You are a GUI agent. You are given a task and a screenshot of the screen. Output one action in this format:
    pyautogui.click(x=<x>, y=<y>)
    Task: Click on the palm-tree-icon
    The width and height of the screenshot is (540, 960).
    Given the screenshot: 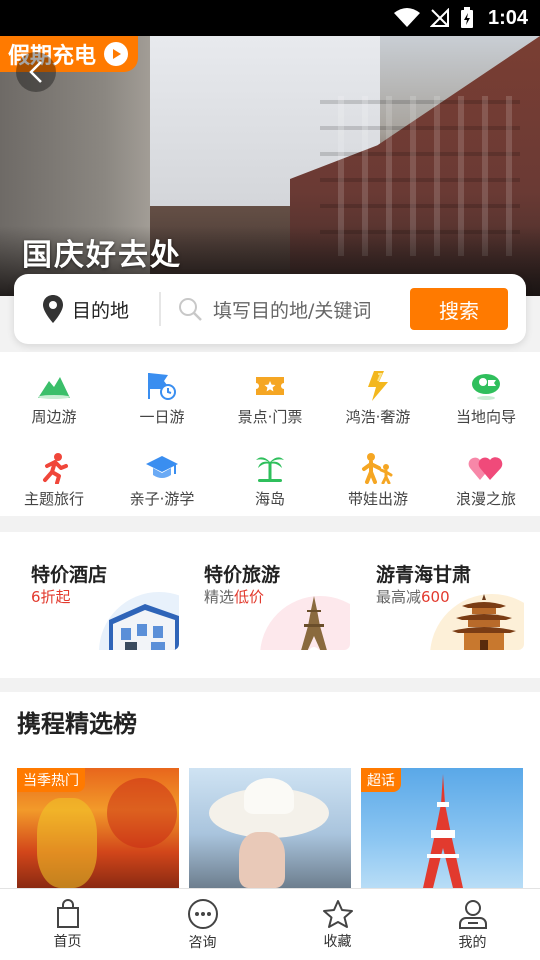 What is the action you would take?
    pyautogui.click(x=270, y=468)
    